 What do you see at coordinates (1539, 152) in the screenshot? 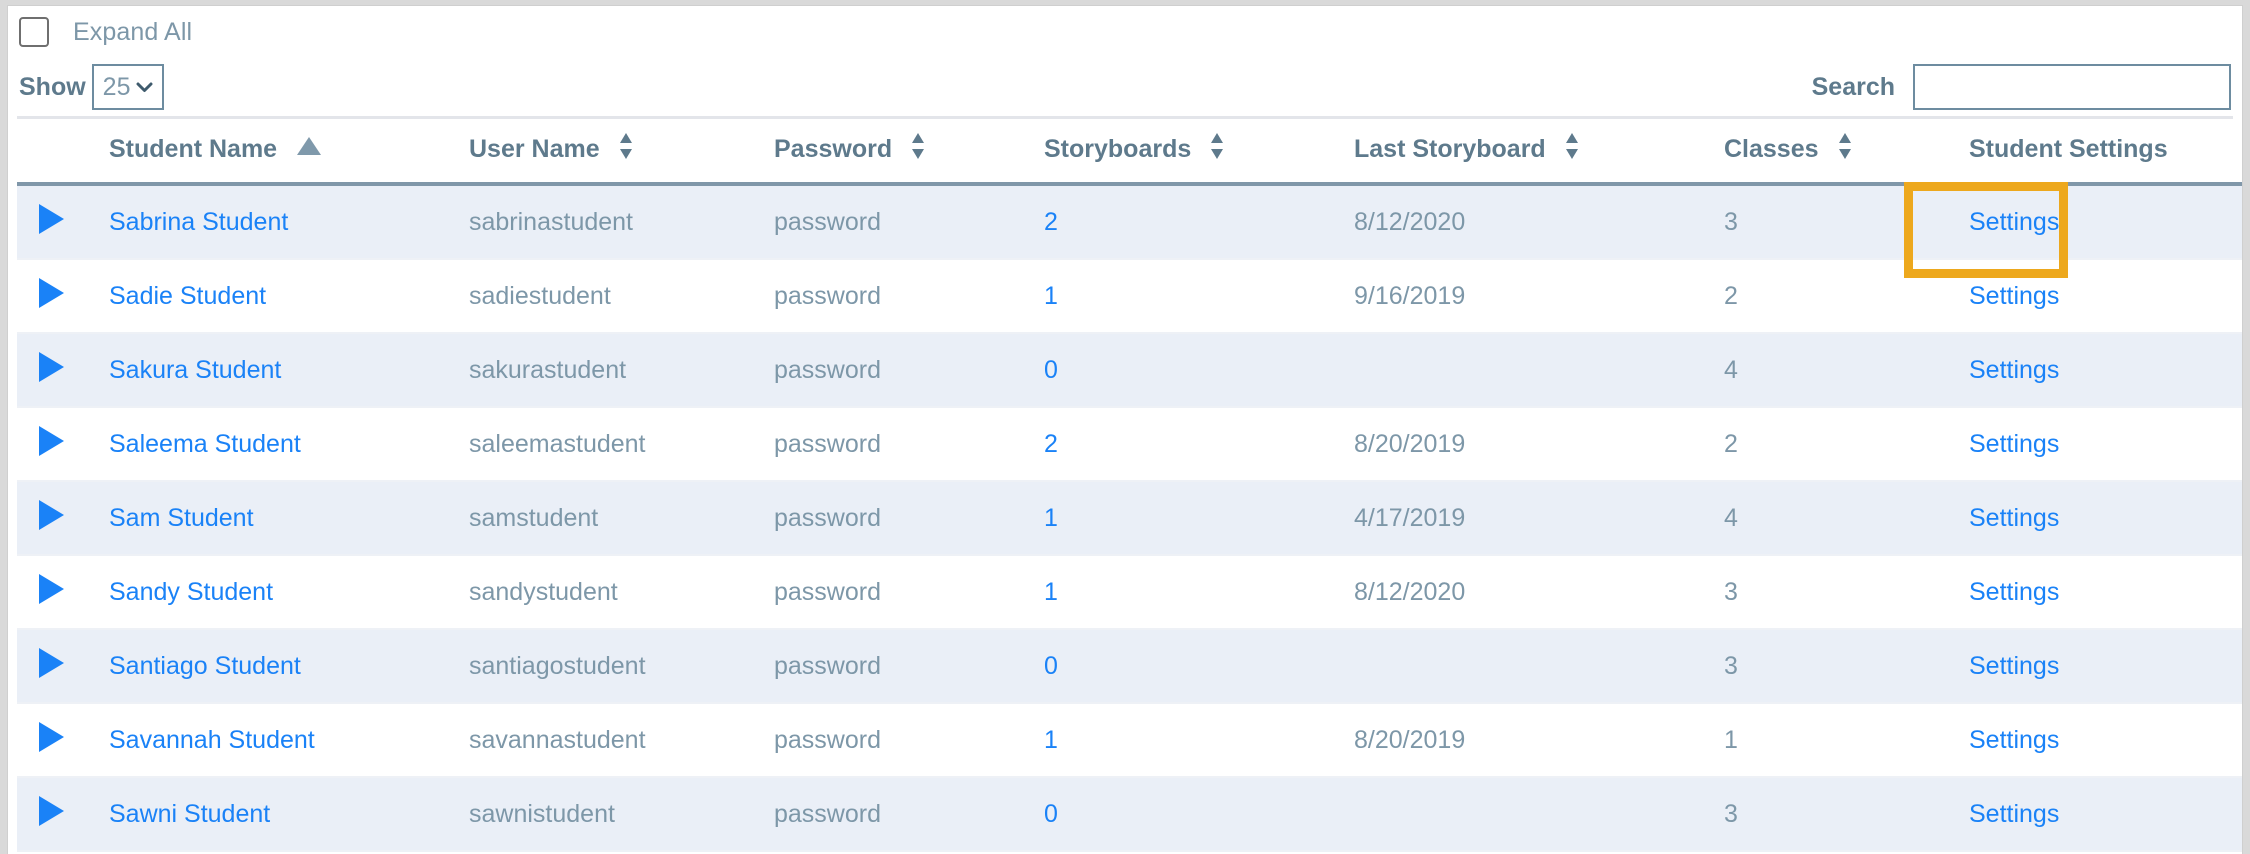
I see `col-header-last-storyboard: Last Storyboard` at bounding box center [1539, 152].